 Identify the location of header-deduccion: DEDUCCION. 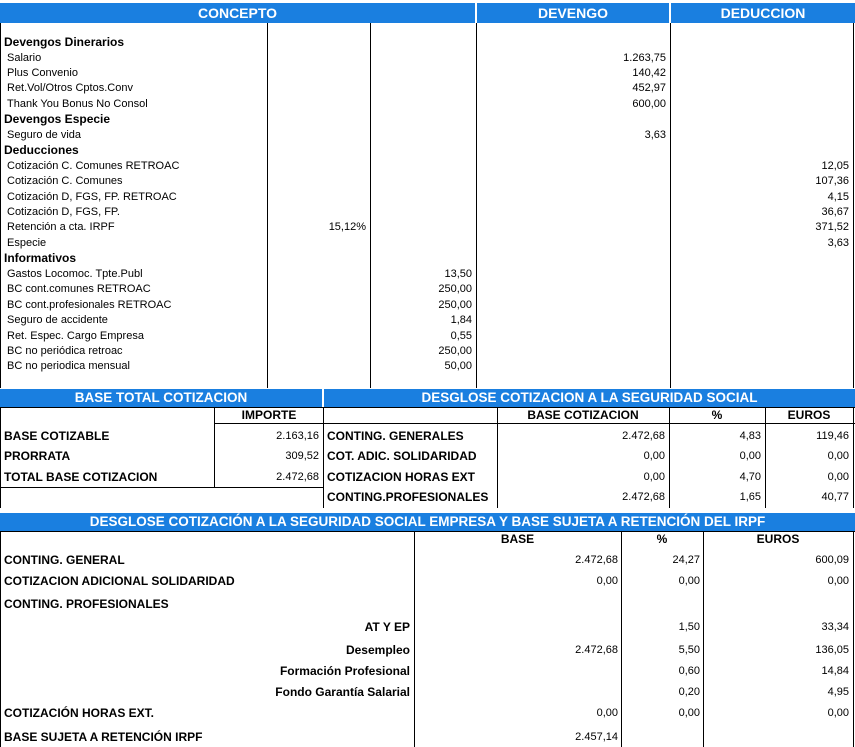
(763, 13).